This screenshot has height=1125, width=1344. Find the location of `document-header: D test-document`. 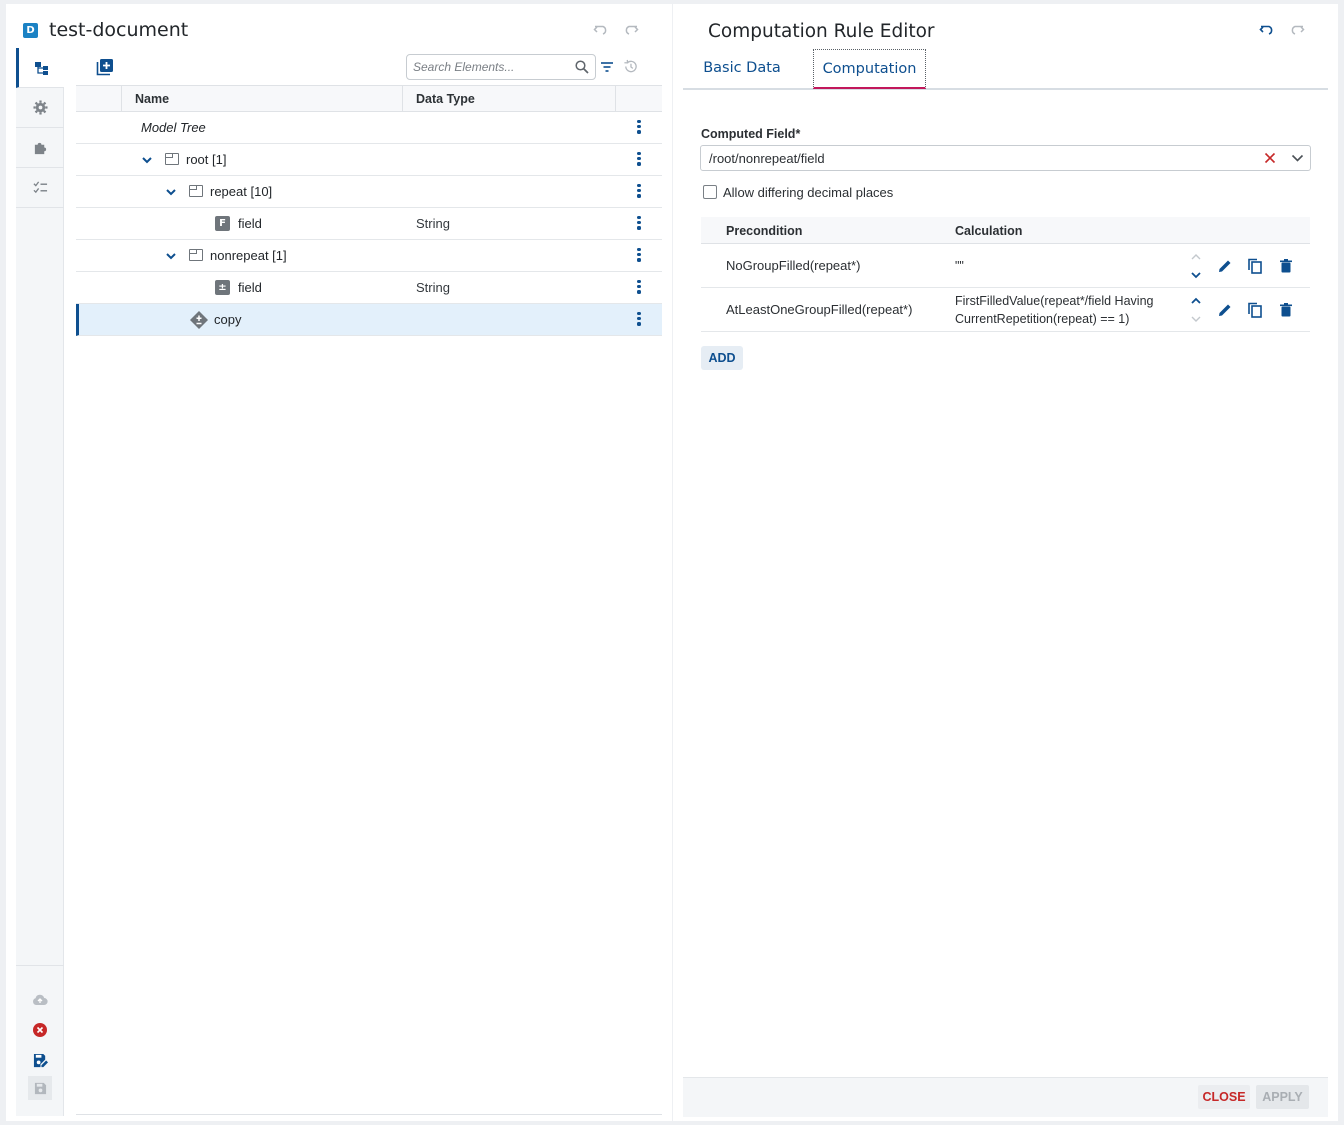

document-header: D test-document is located at coordinates (339, 27).